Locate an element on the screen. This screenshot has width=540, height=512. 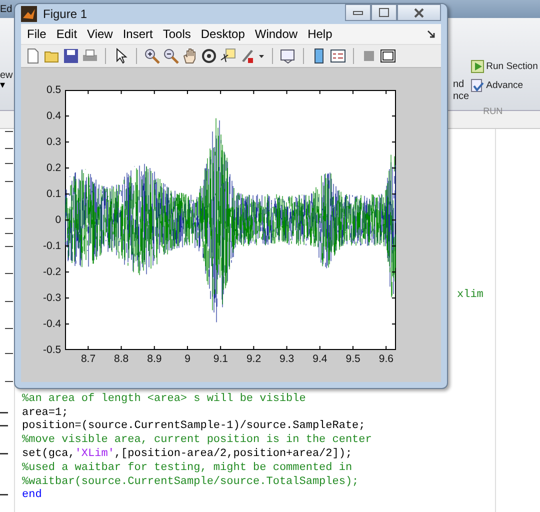
ribbon-label: nd is located at coordinates (459, 85).